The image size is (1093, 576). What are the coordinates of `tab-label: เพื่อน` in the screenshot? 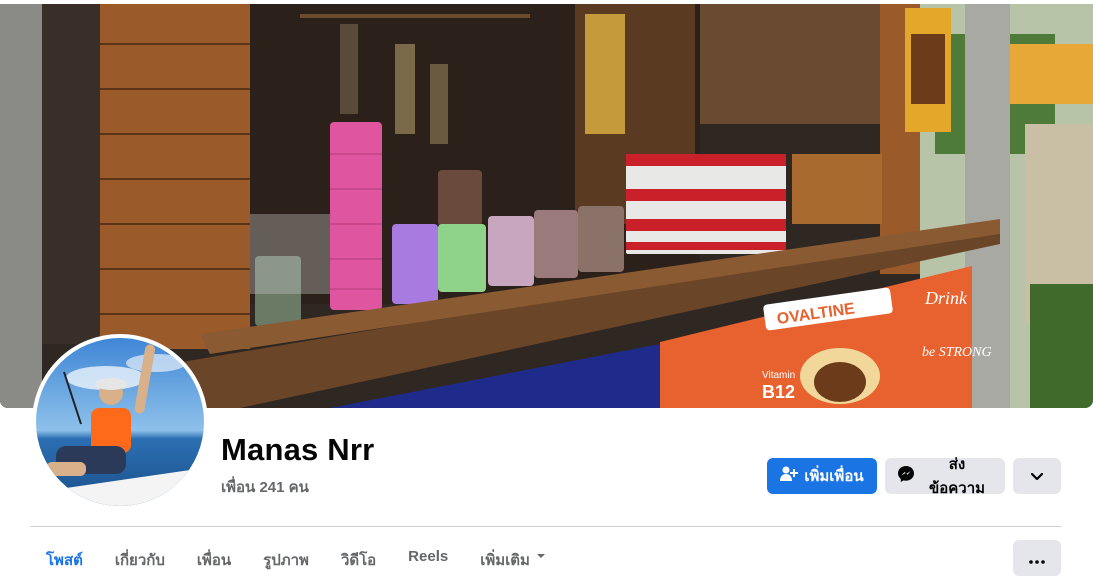 It's located at (214, 560).